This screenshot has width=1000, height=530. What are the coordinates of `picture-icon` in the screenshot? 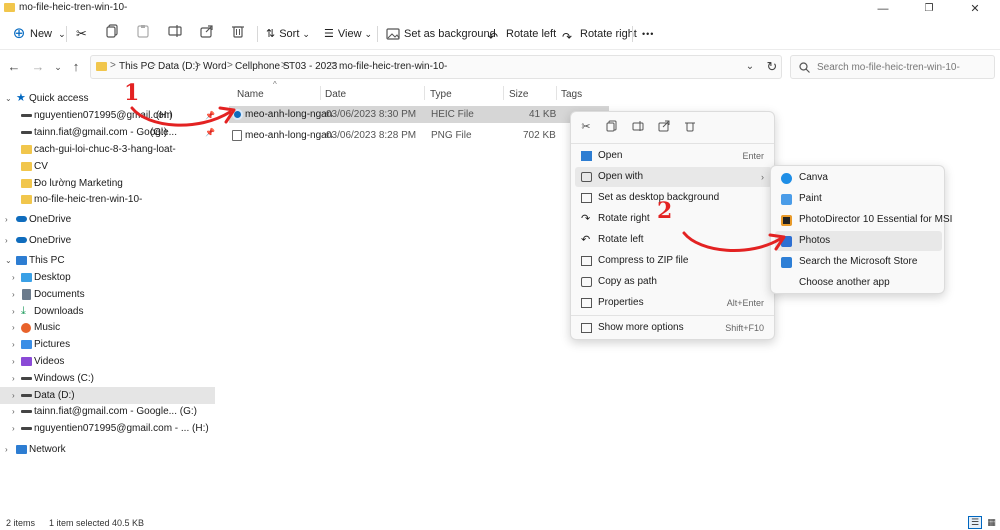 It's located at (393, 34).